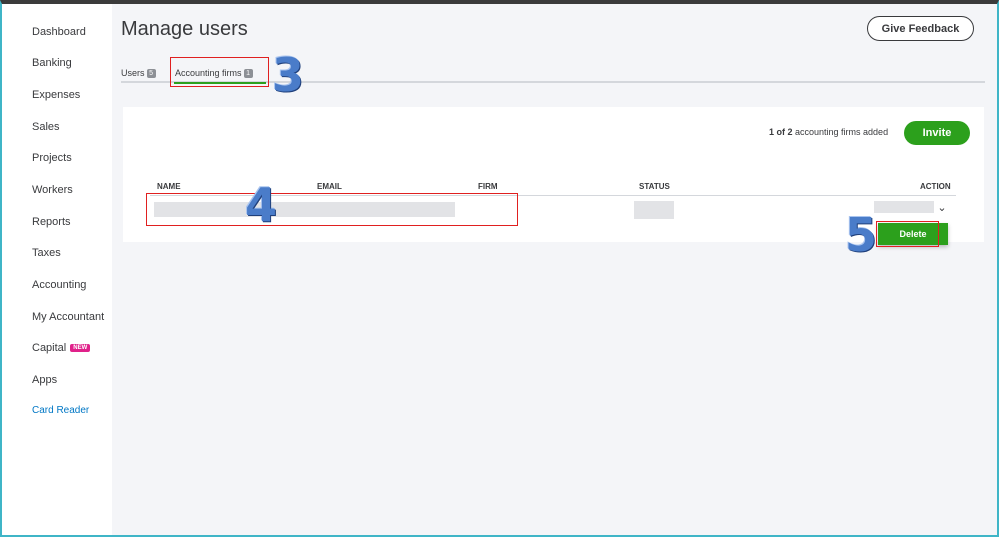 The width and height of the screenshot is (999, 537). What do you see at coordinates (49, 348) in the screenshot?
I see `sidebar-item-label: Capital` at bounding box center [49, 348].